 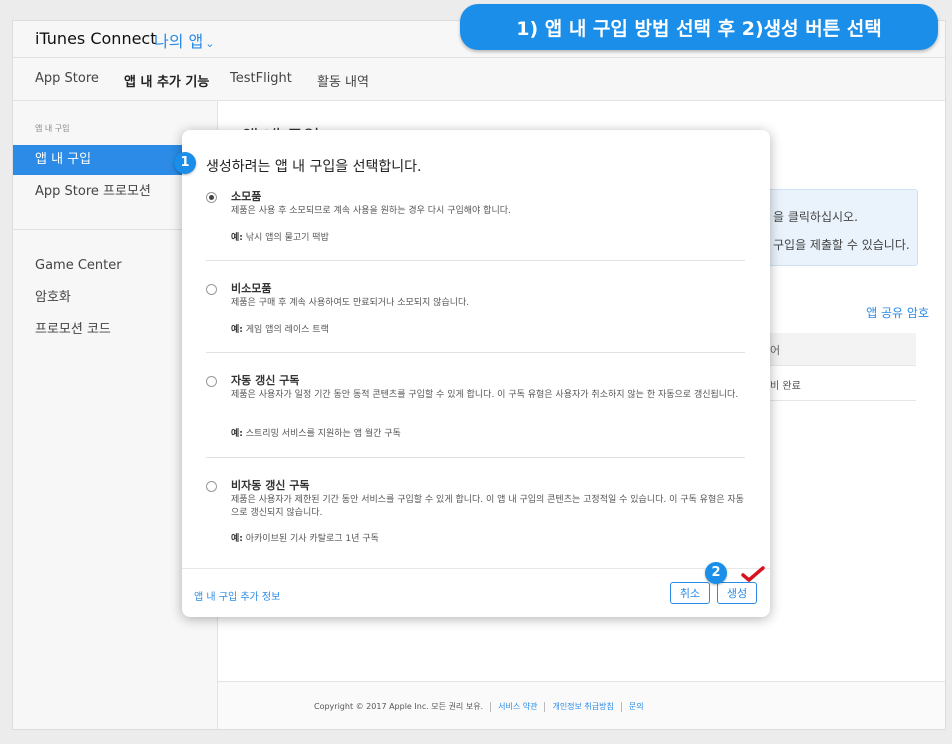 I want to click on tab-in-app-features: 앱 내 추가 기능, so click(x=167, y=87).